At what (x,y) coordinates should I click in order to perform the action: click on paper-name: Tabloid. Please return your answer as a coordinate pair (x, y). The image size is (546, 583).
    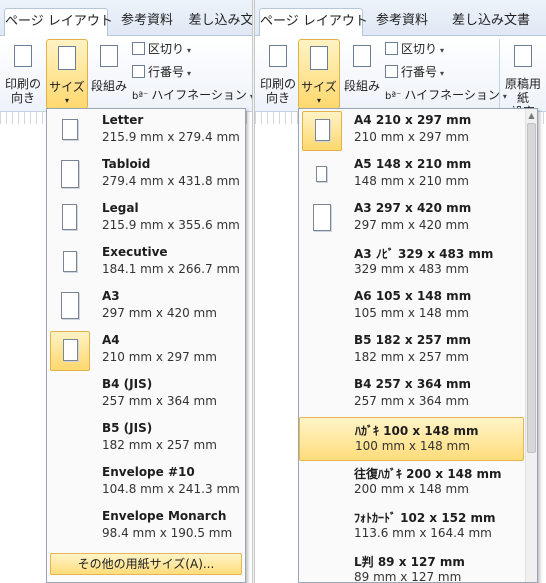
    Looking at the image, I should click on (126, 164).